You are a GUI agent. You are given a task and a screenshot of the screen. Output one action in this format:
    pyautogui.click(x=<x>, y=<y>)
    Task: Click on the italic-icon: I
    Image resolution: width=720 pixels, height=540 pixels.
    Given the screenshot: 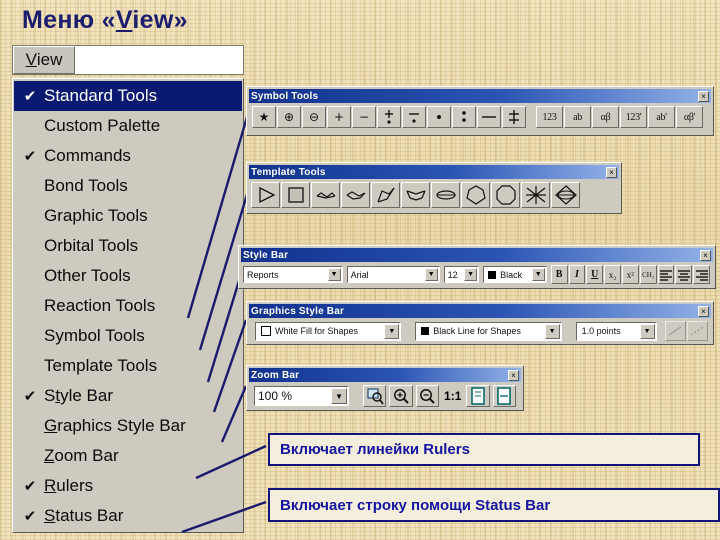 What is the action you would take?
    pyautogui.click(x=577, y=274)
    